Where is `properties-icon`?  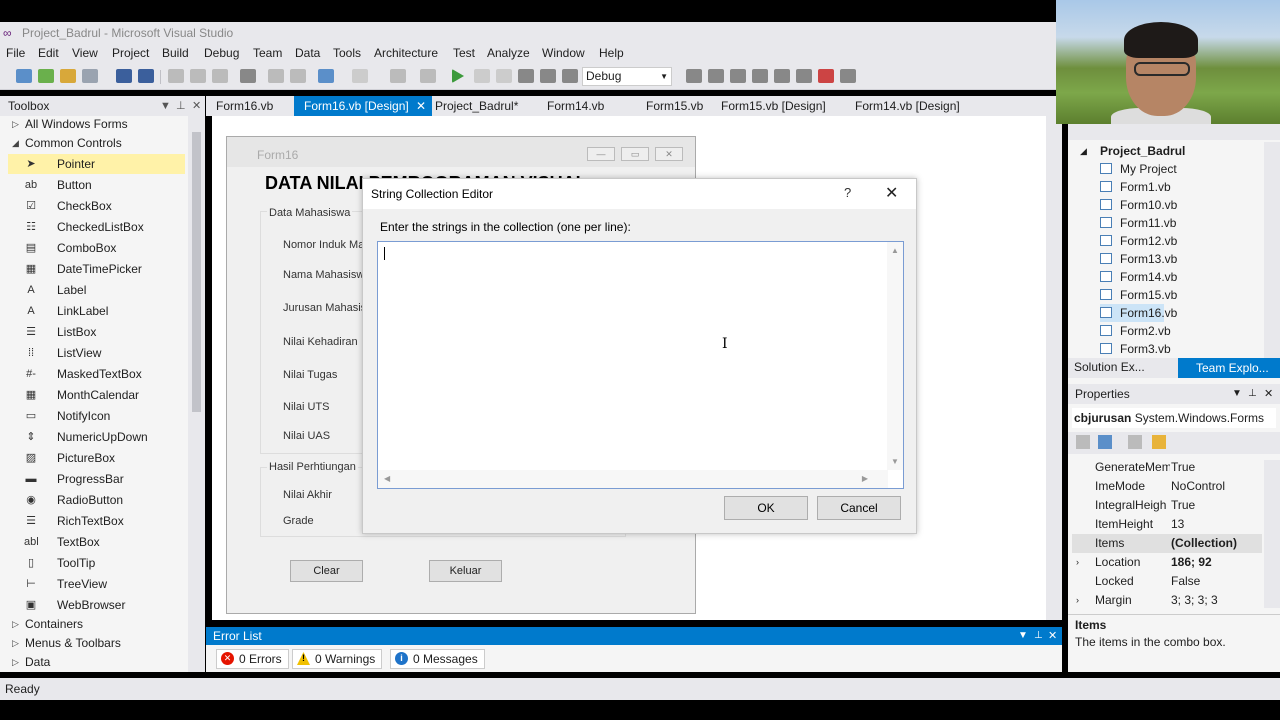
properties-icon is located at coordinates (1135, 442).